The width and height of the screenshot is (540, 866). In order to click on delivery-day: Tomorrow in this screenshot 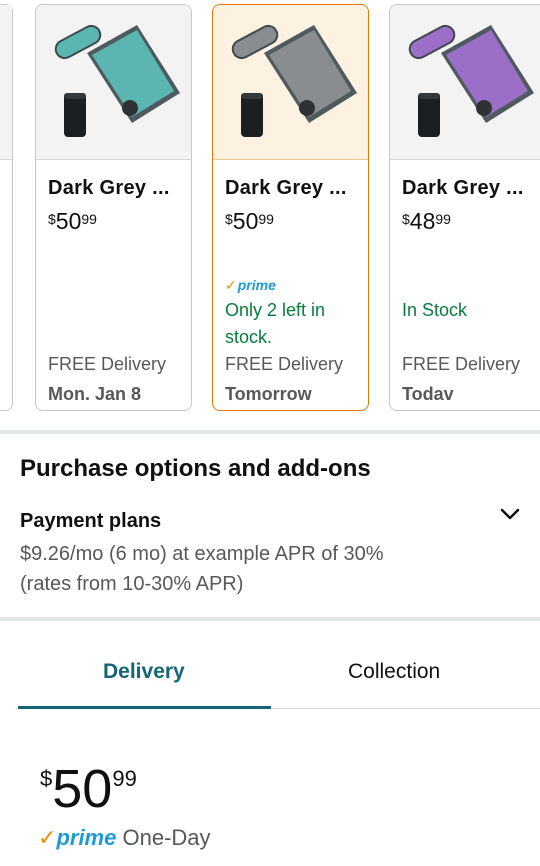, I will do `click(268, 394)`.